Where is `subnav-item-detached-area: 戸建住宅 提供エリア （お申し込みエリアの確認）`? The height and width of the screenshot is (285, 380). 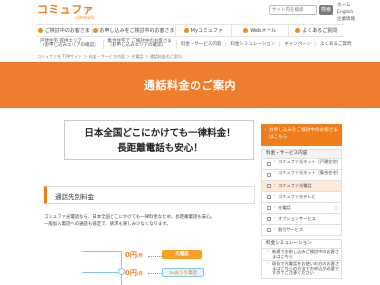 subnav-item-detached-area: 戸建住宅 提供エリア （お申し込みエリアの確認） is located at coordinates (70, 44).